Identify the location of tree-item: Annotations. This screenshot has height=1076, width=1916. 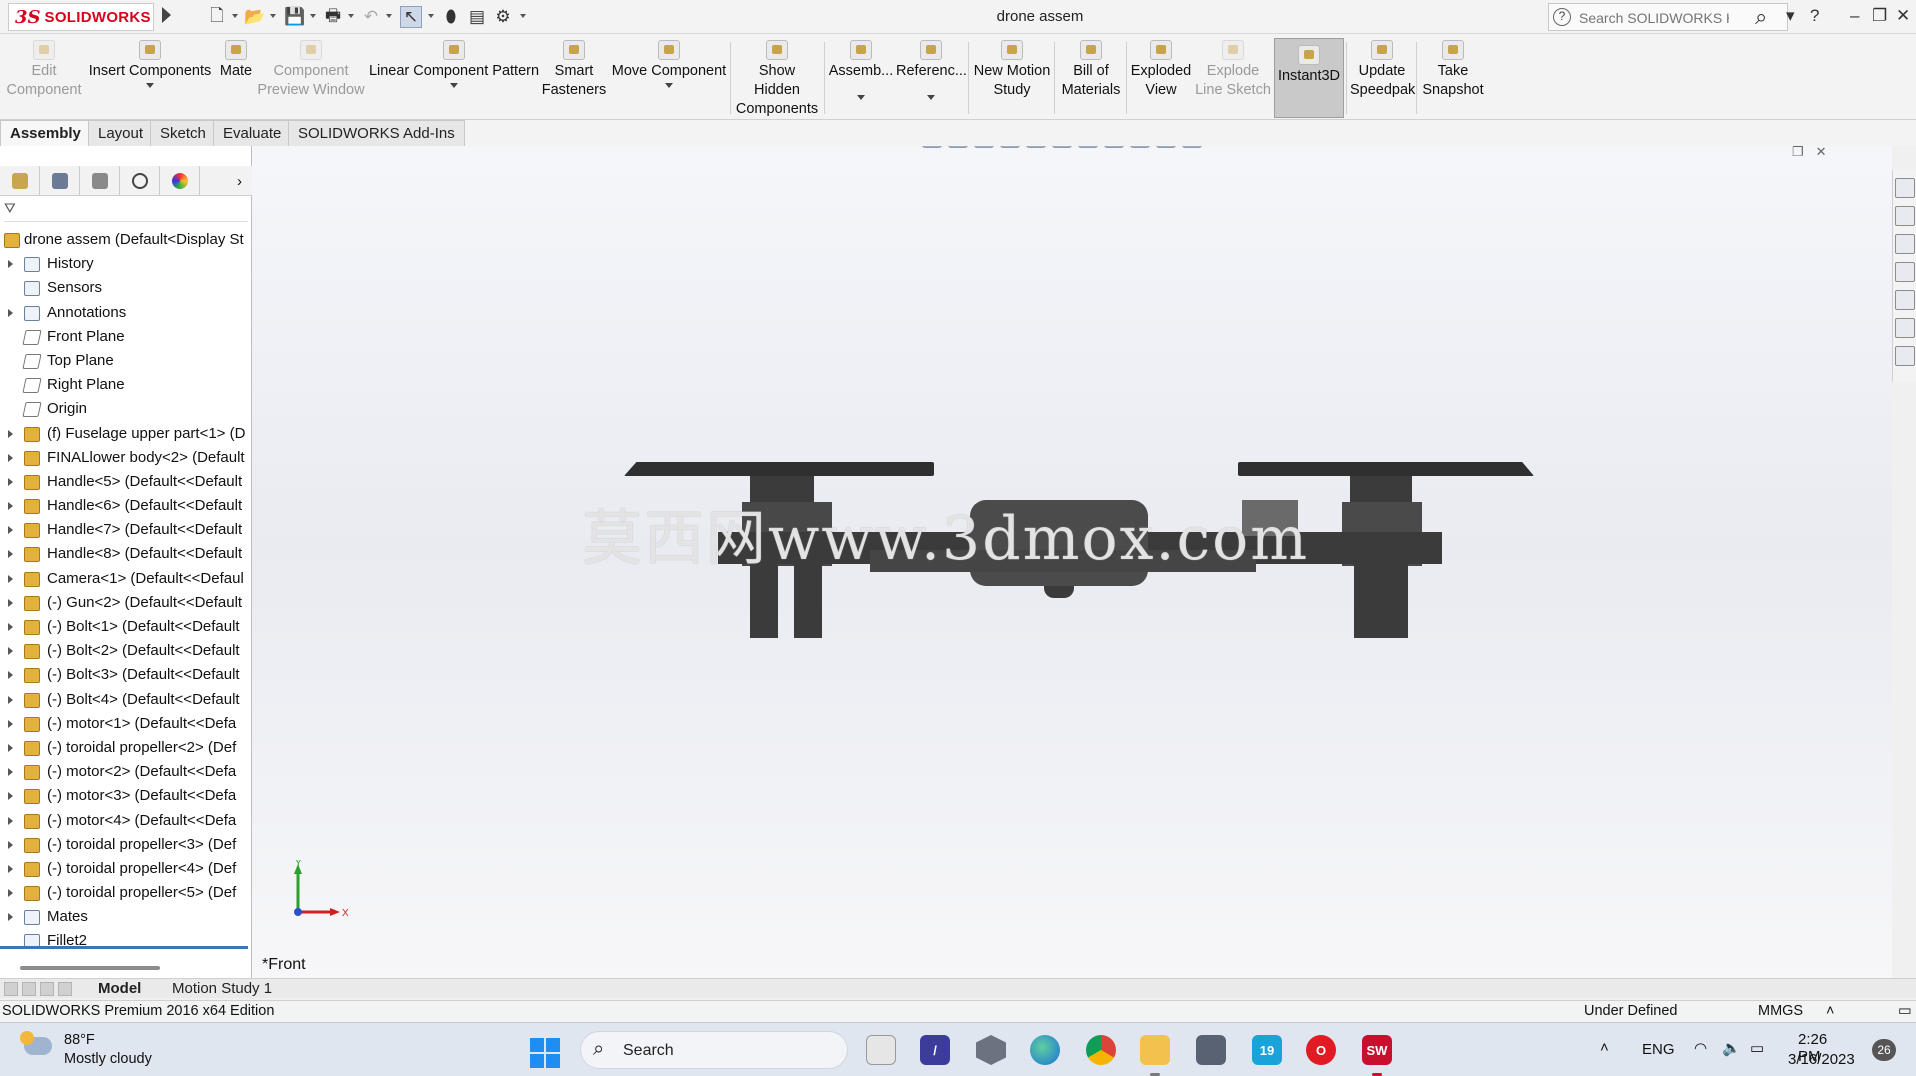
(126, 313).